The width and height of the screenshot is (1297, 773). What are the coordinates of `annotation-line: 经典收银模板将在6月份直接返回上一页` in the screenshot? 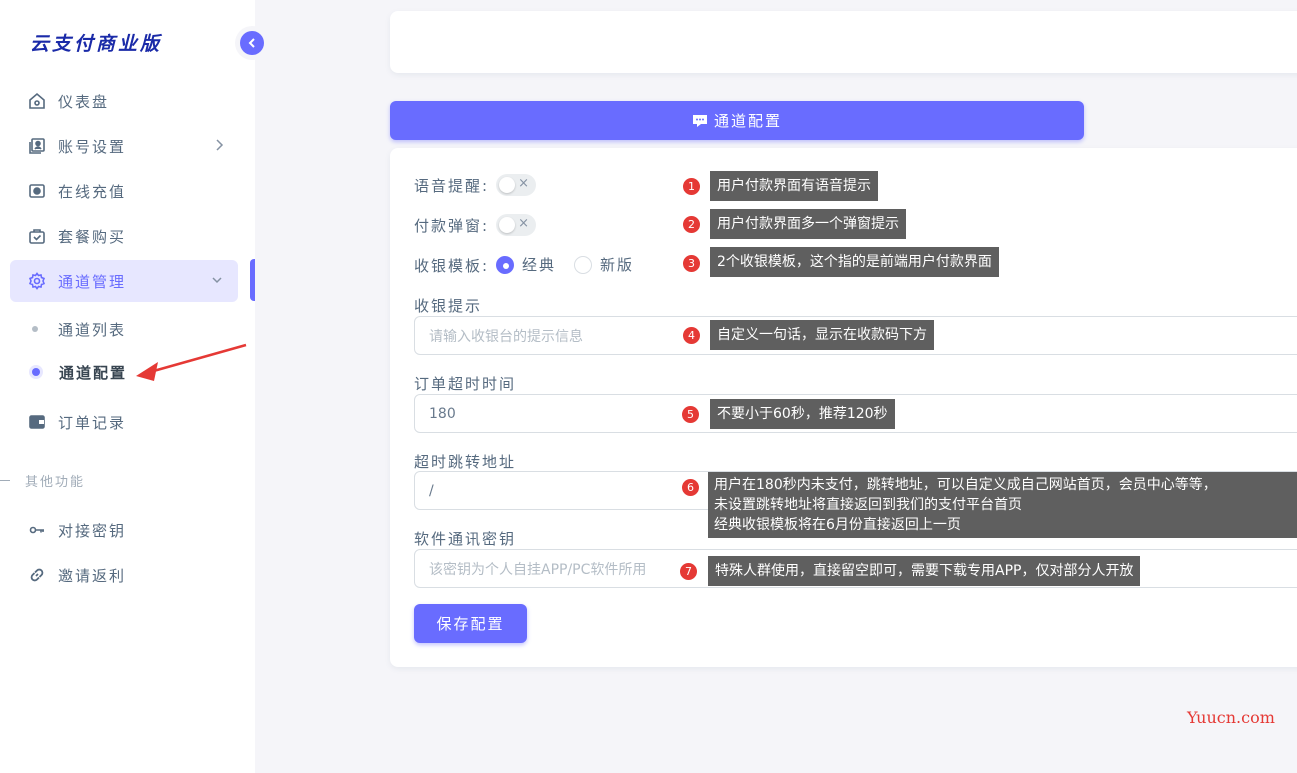 It's located at (837, 525).